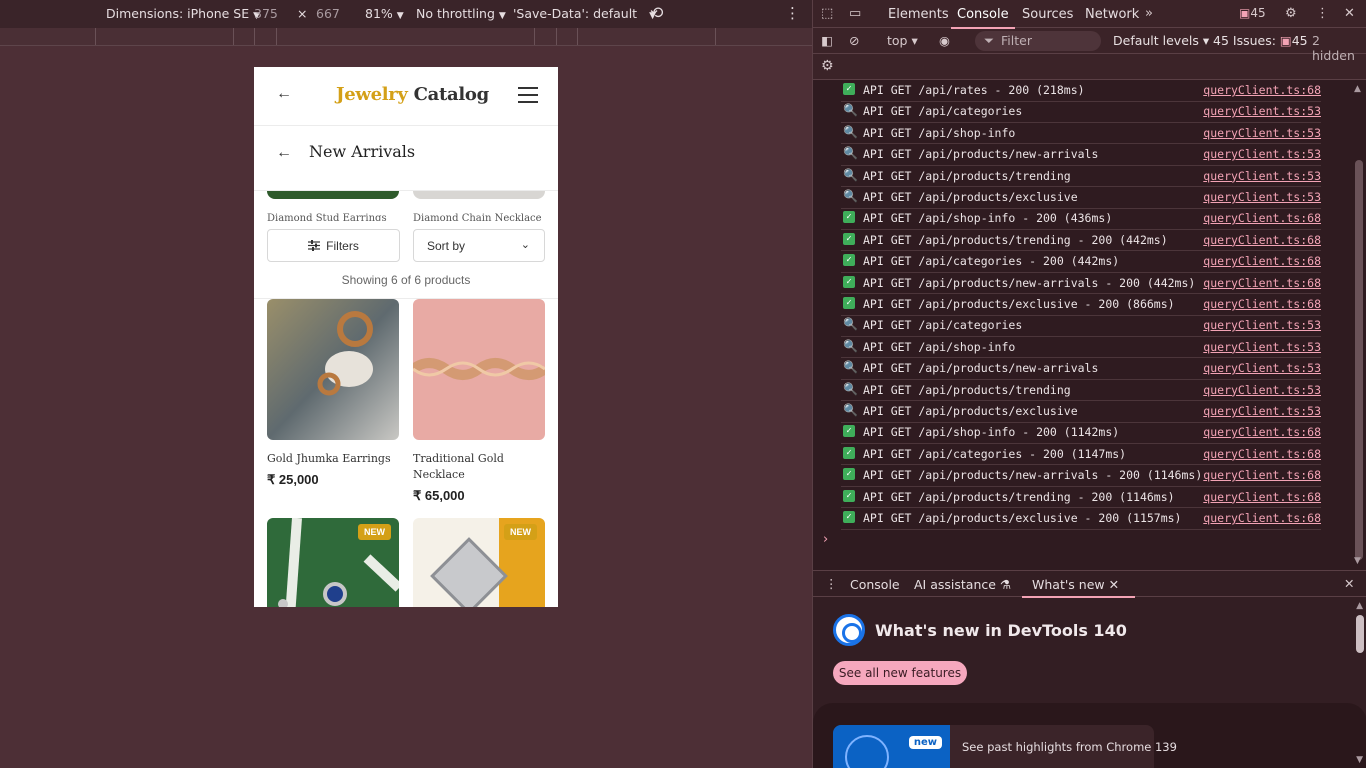 This screenshot has width=1366, height=768. What do you see at coordinates (939, 346) in the screenshot?
I see `log-message: API GET /api/shop-info` at bounding box center [939, 346].